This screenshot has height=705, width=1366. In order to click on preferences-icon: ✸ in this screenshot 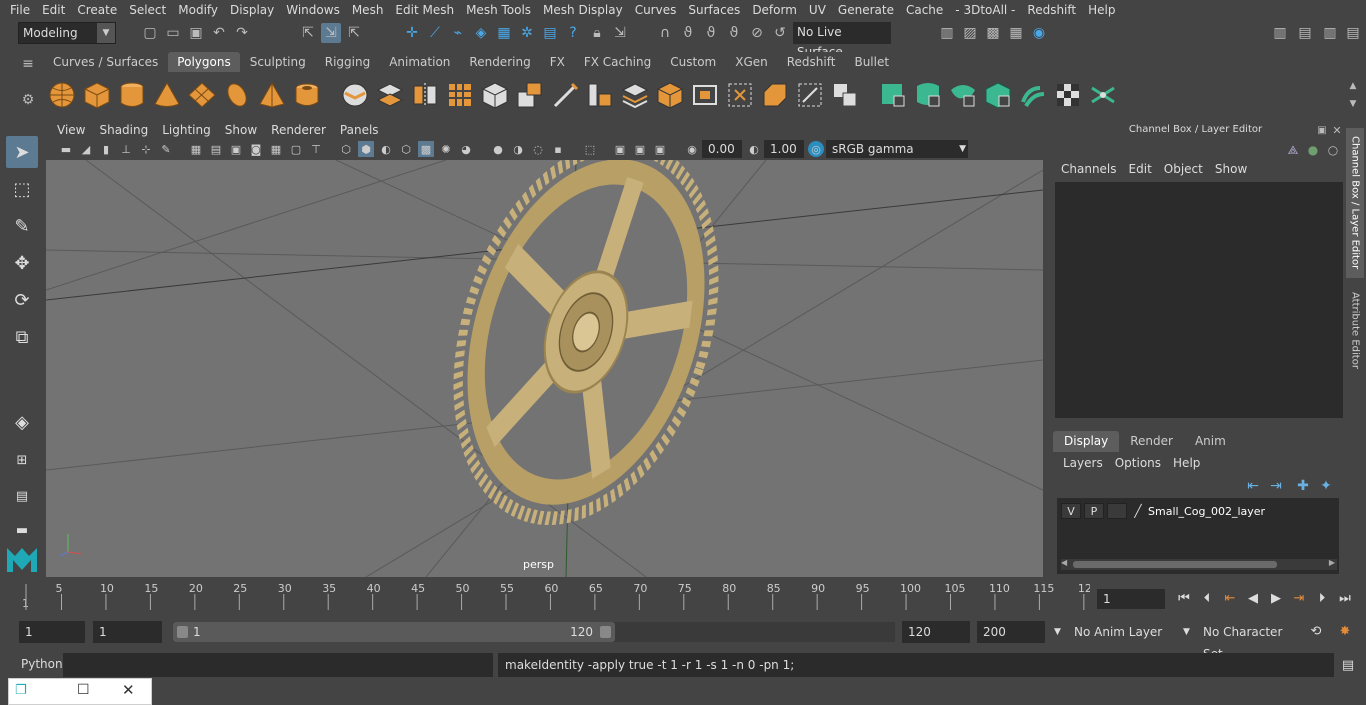, I will do `click(1345, 631)`.